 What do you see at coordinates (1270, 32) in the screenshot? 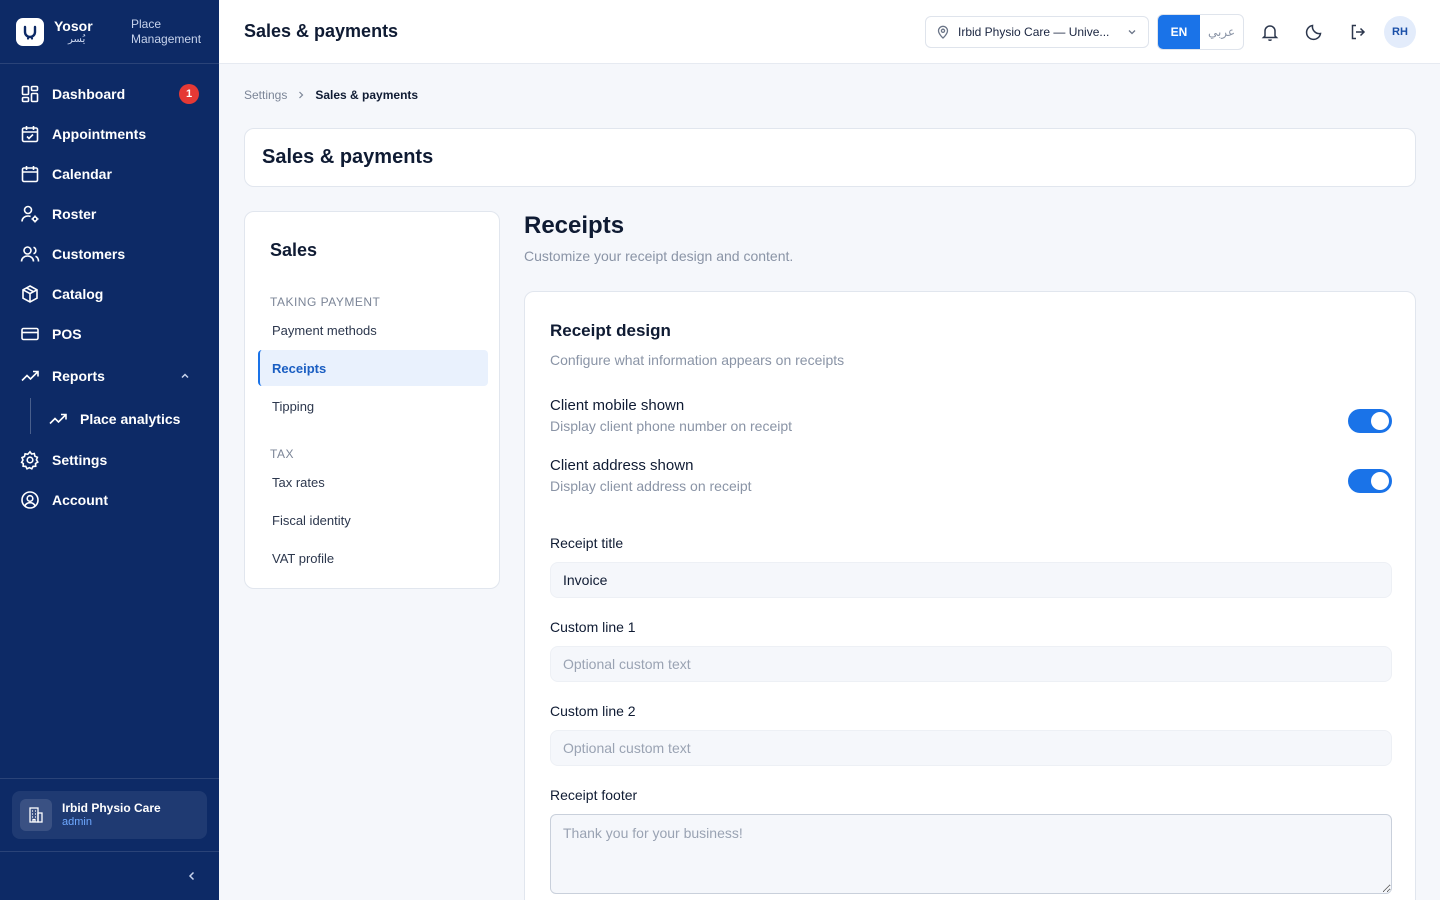
I see `bell-icon` at bounding box center [1270, 32].